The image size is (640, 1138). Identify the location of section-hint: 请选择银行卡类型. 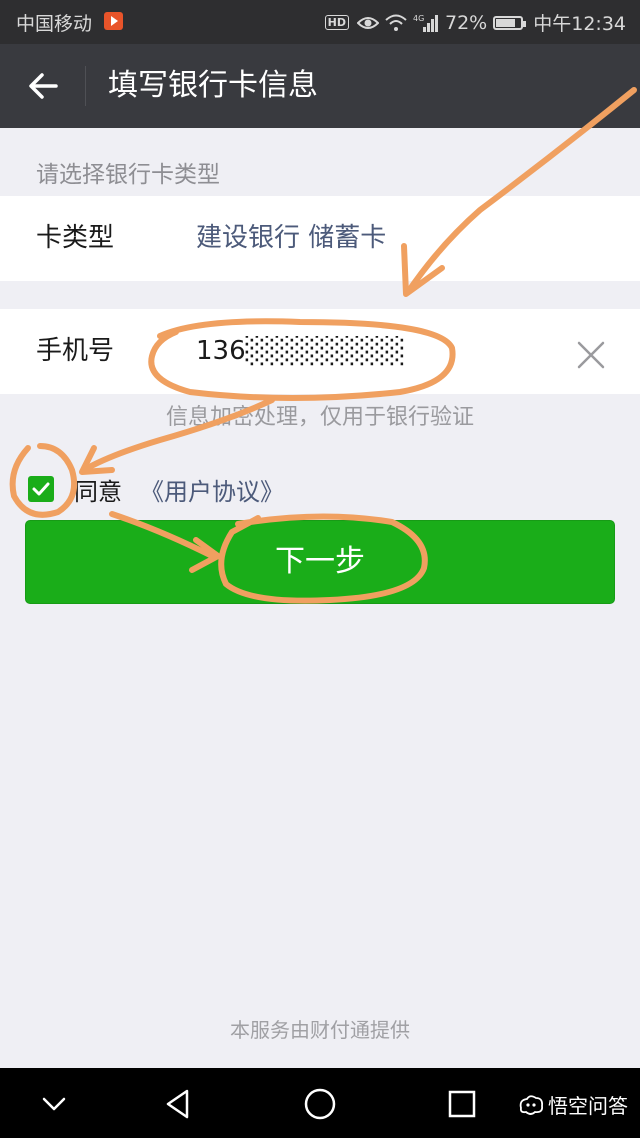
(128, 175).